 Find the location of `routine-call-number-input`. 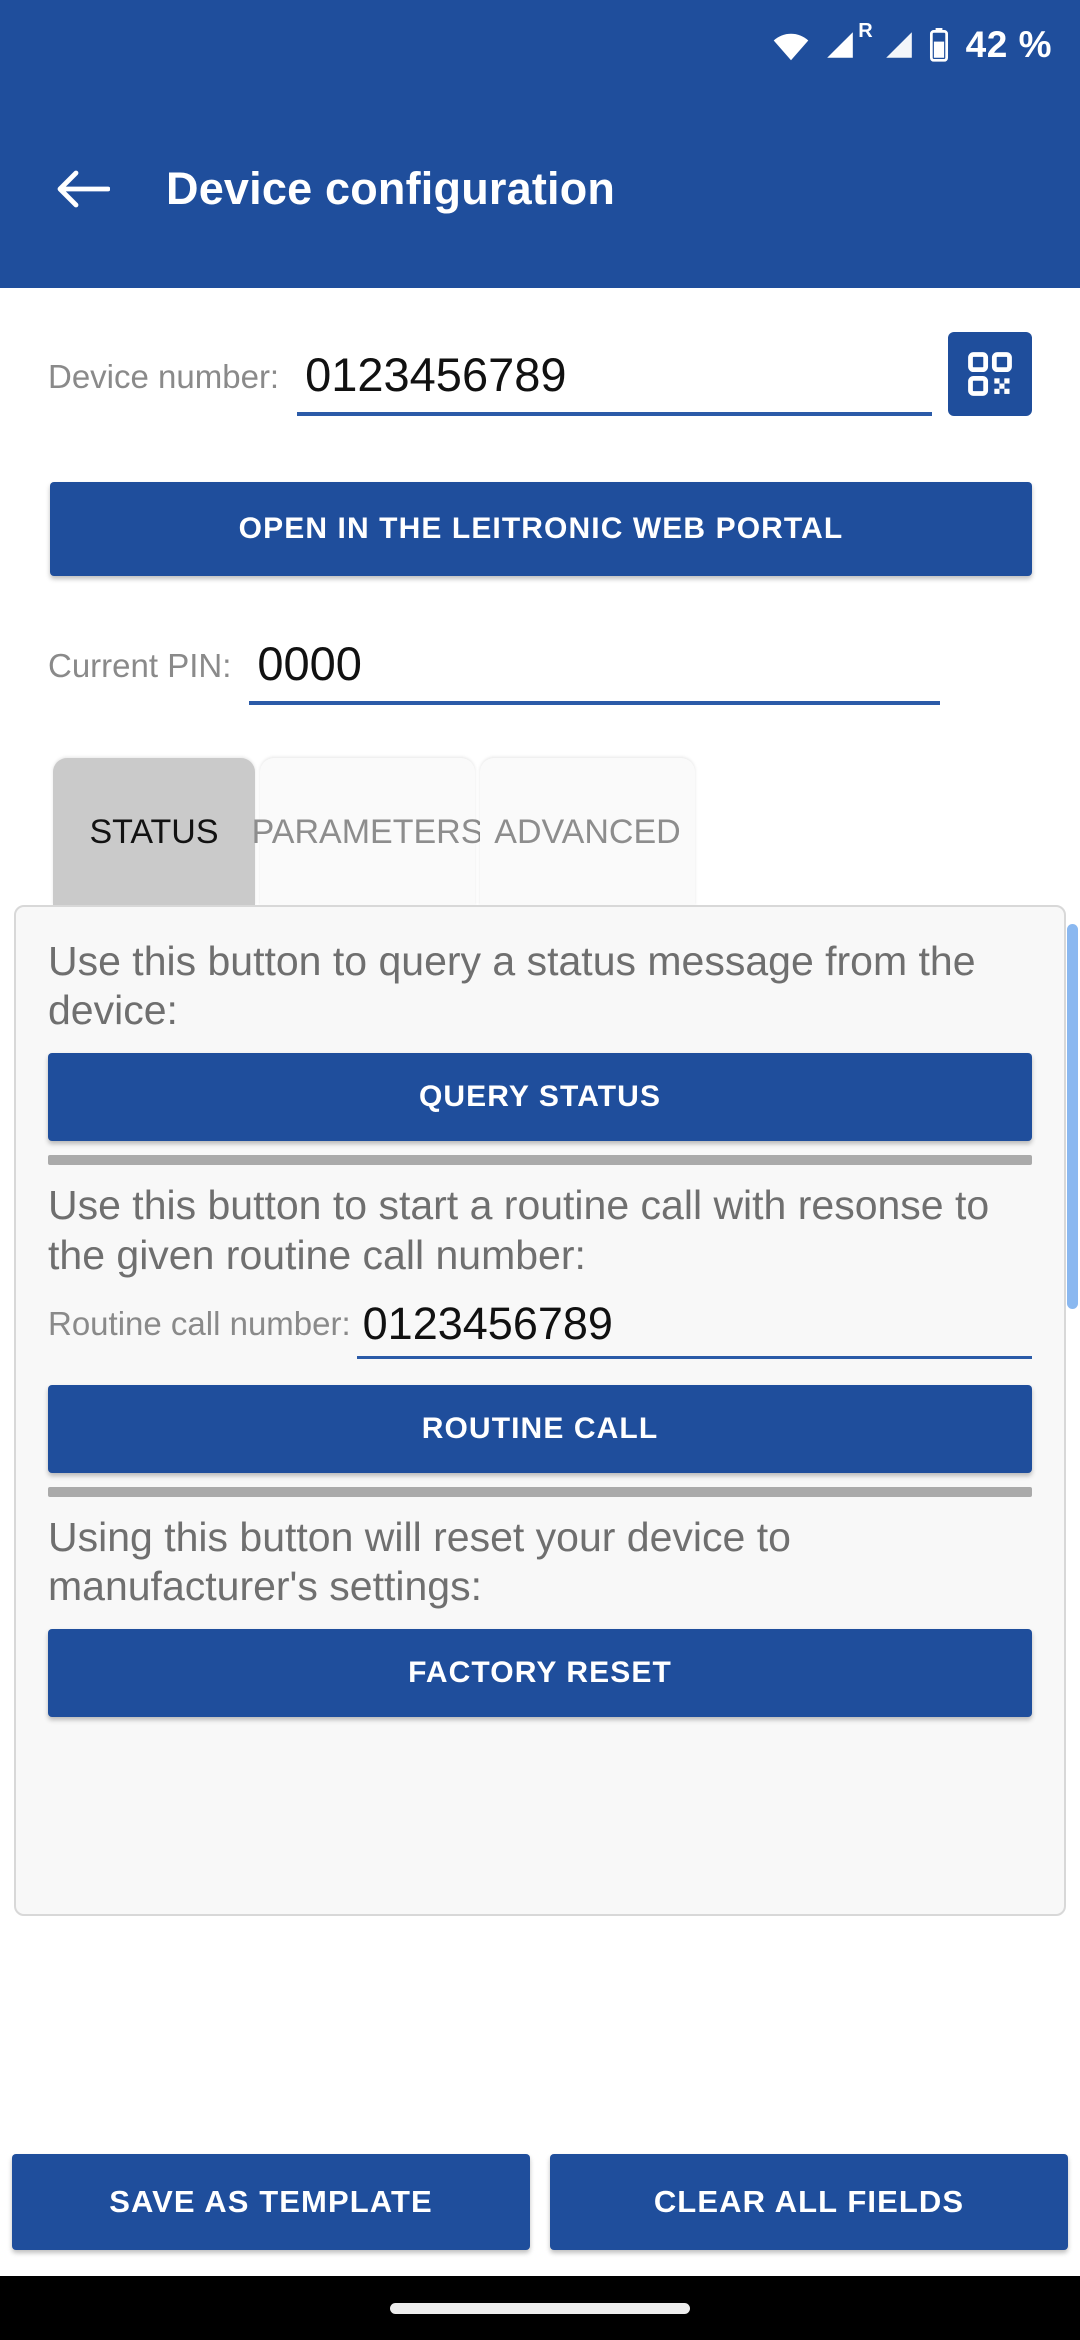

routine-call-number-input is located at coordinates (694, 1324).